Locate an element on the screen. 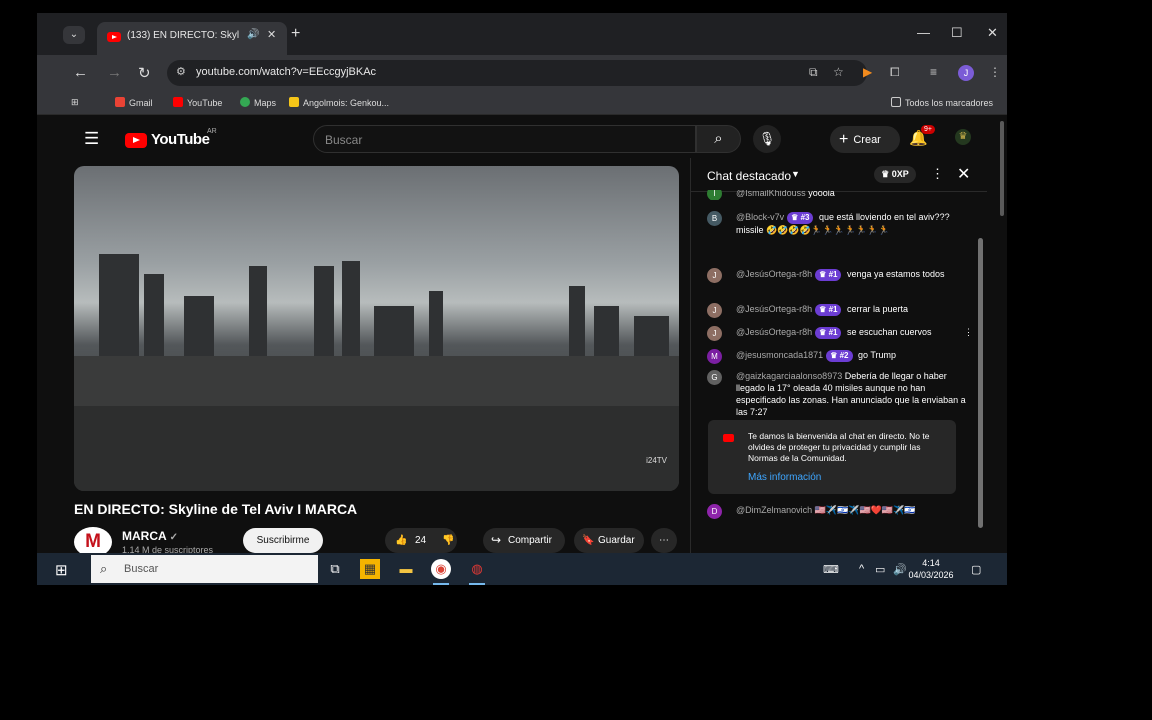 The width and height of the screenshot is (1152, 720). chat-avatar: I is located at coordinates (714, 195).